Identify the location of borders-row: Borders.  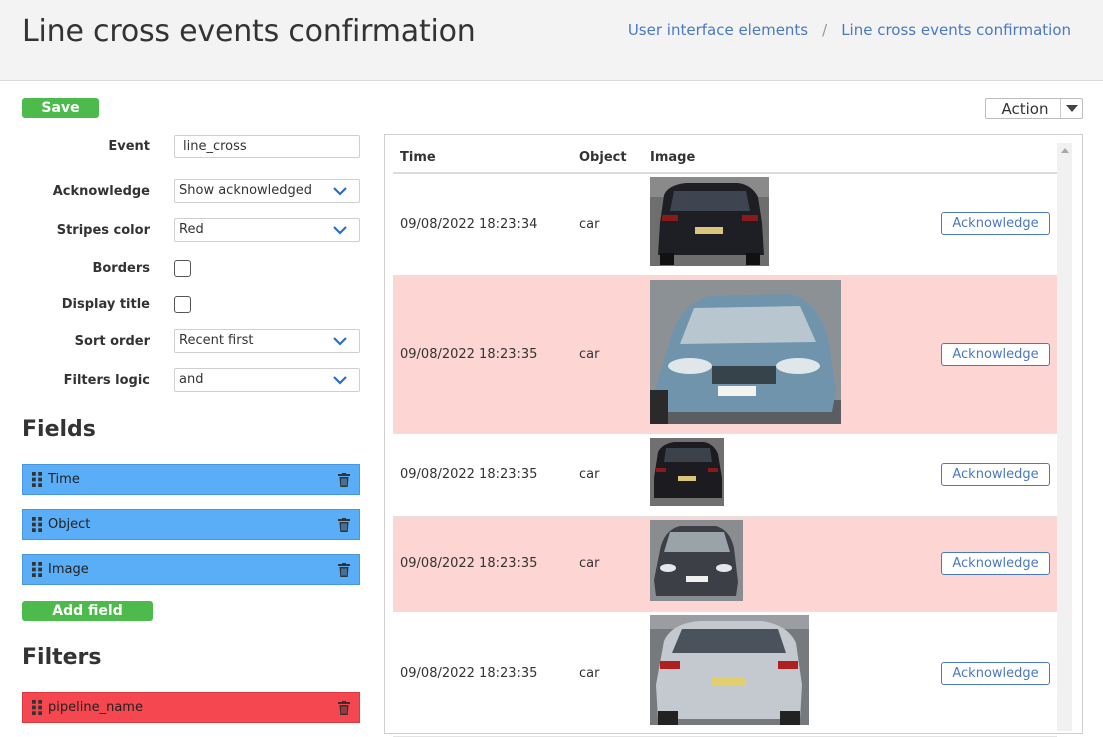
(191, 268).